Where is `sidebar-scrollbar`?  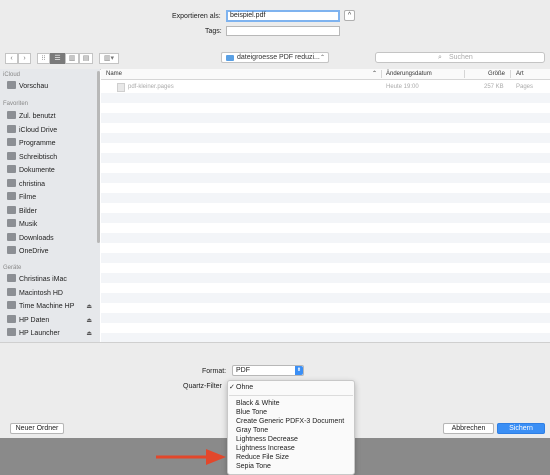 sidebar-scrollbar is located at coordinates (98, 157).